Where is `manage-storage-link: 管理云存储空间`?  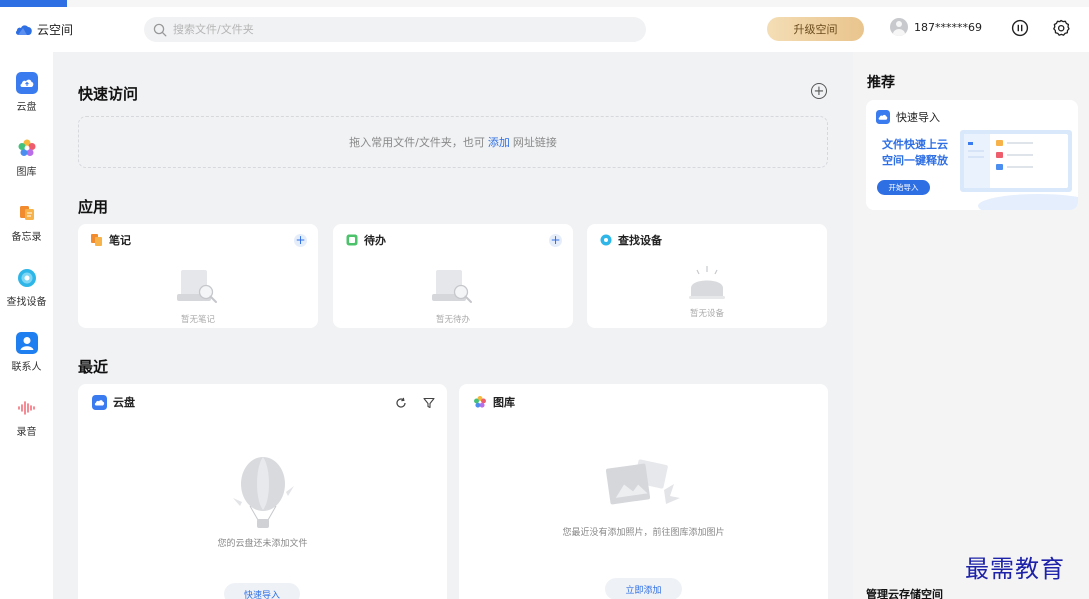 manage-storage-link: 管理云存储空间 is located at coordinates (904, 592).